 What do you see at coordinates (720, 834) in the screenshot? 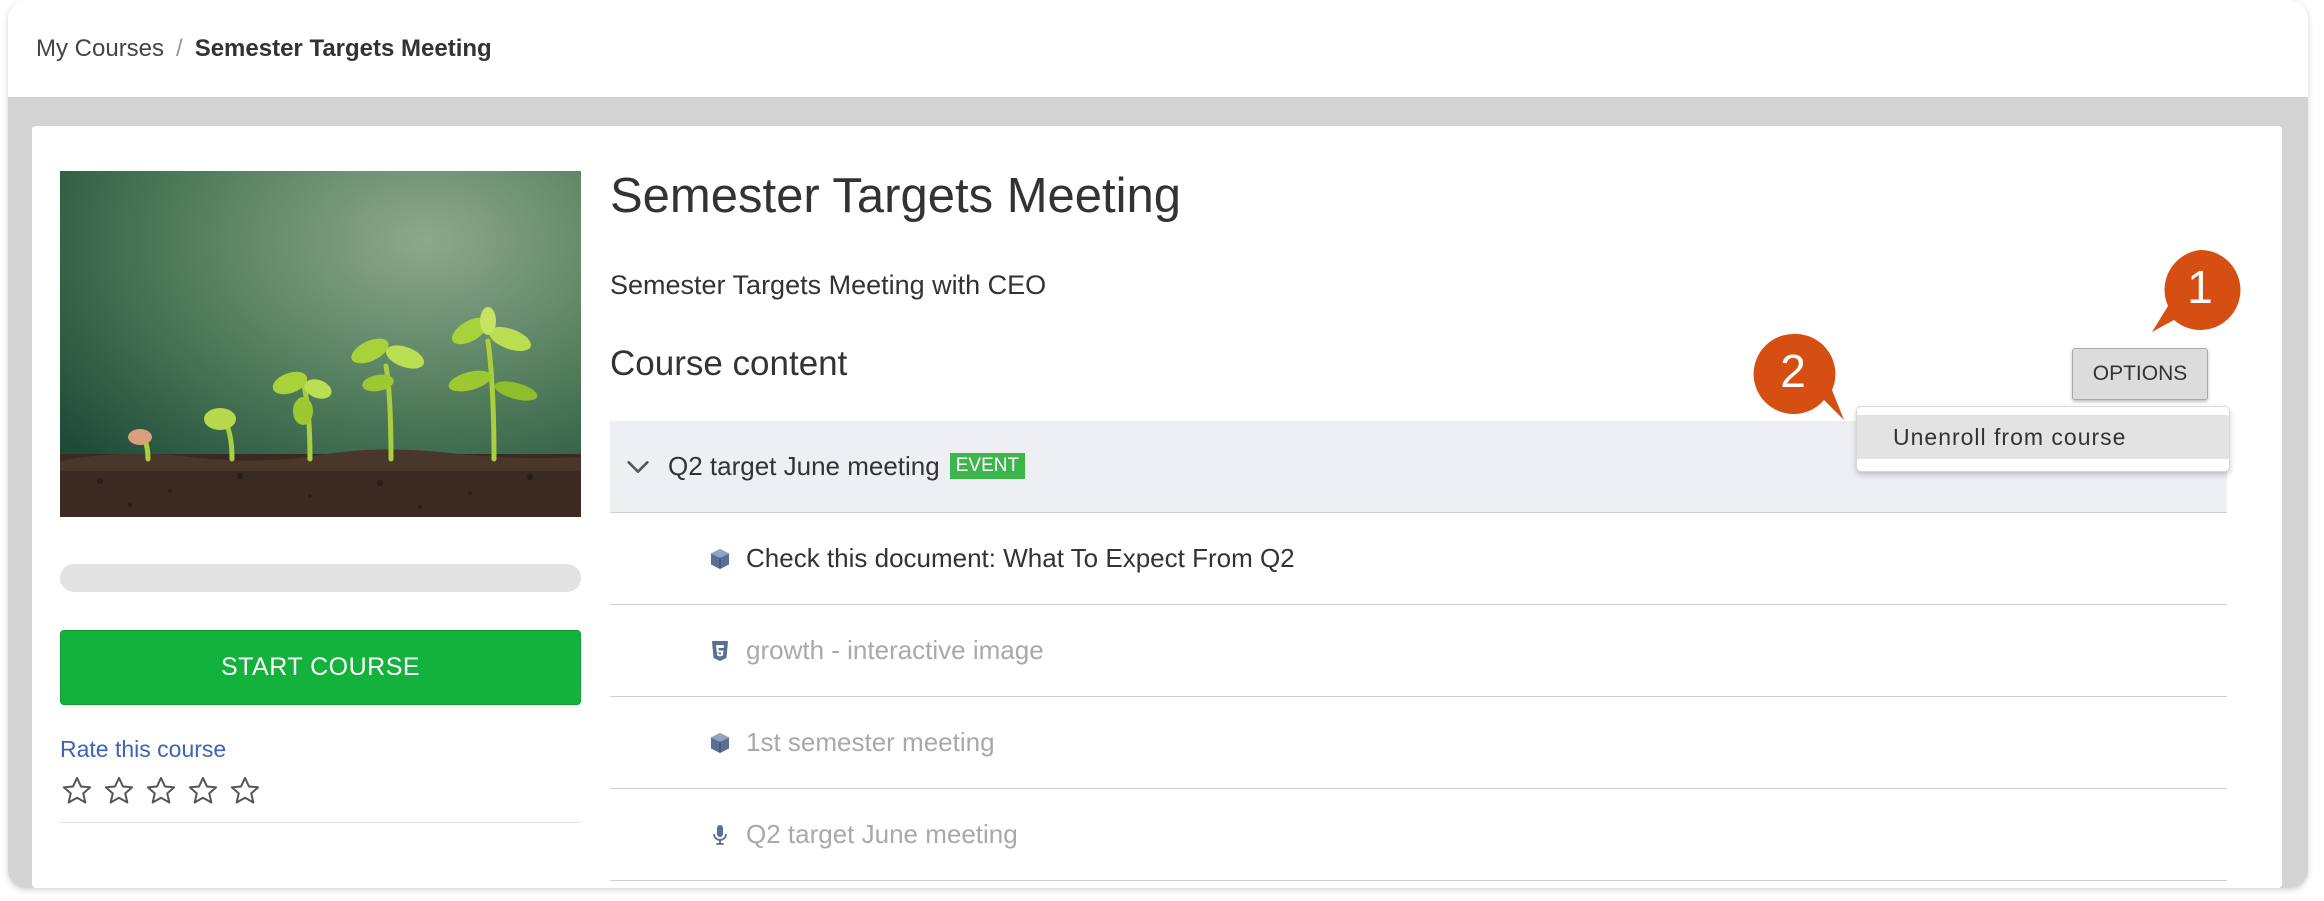
I see `microphone-icon` at bounding box center [720, 834].